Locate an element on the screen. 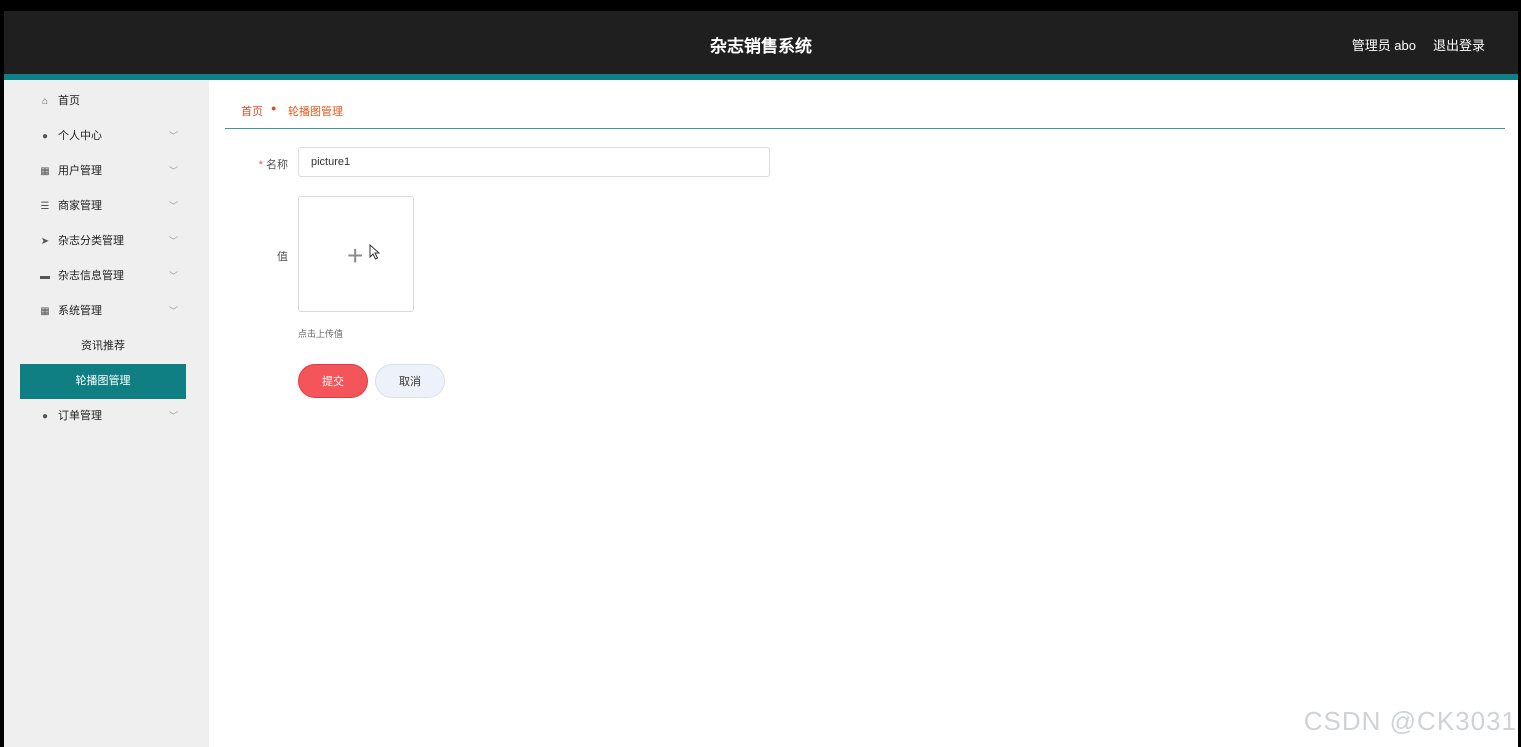  breadcrumb-current: 轮播图管理 is located at coordinates (315, 112).